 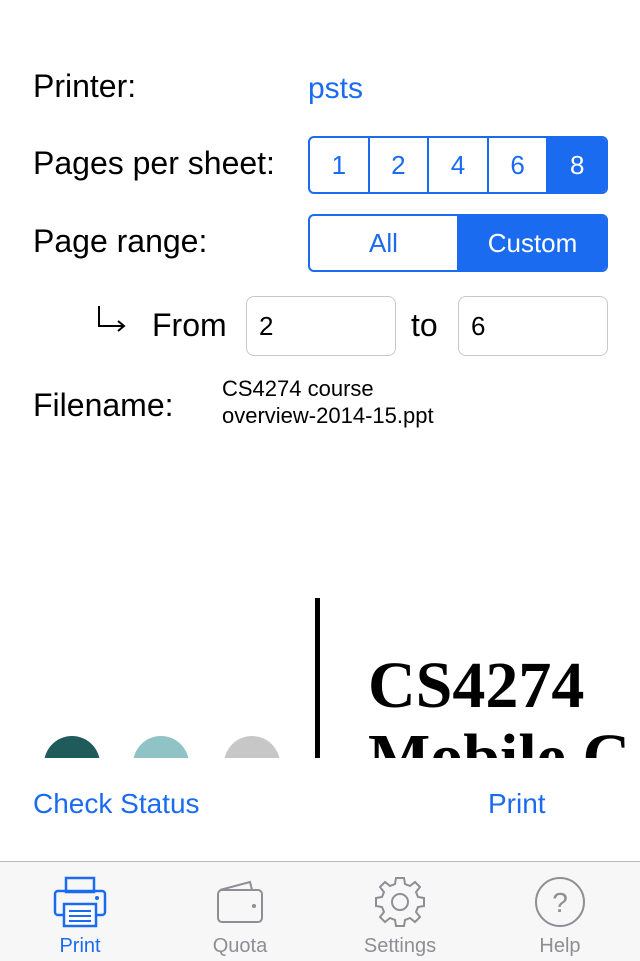 What do you see at coordinates (476, 685) in the screenshot?
I see `preview-title-line-1: CS4274` at bounding box center [476, 685].